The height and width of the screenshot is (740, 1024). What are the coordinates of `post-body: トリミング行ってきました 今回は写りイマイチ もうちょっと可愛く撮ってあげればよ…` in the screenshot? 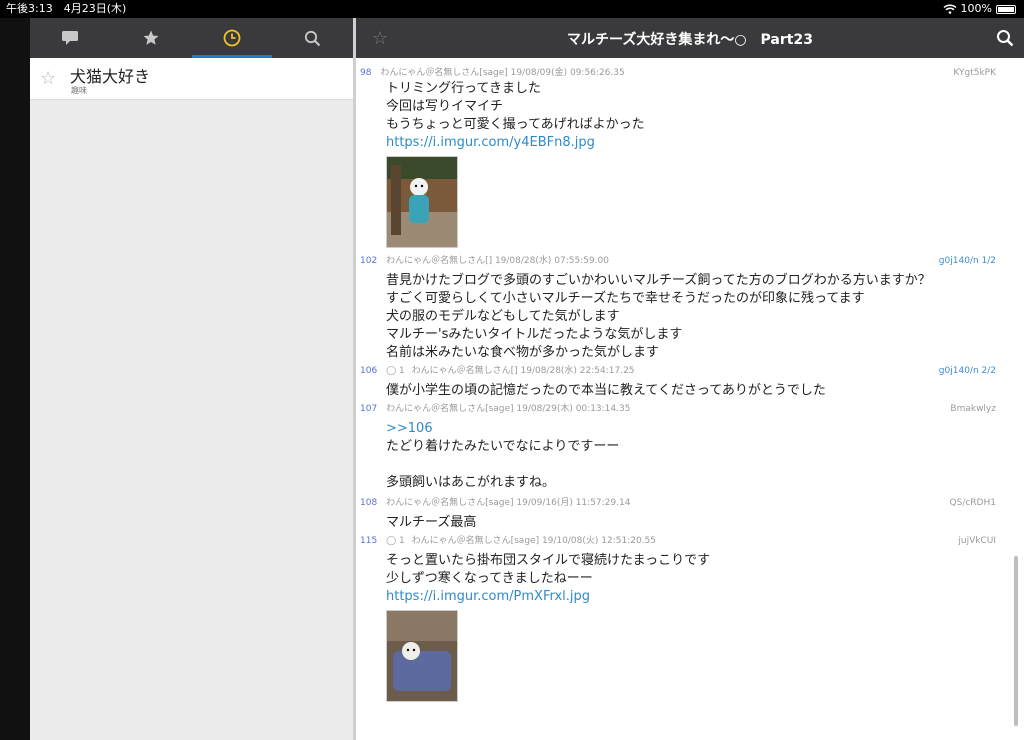 It's located at (515, 106).